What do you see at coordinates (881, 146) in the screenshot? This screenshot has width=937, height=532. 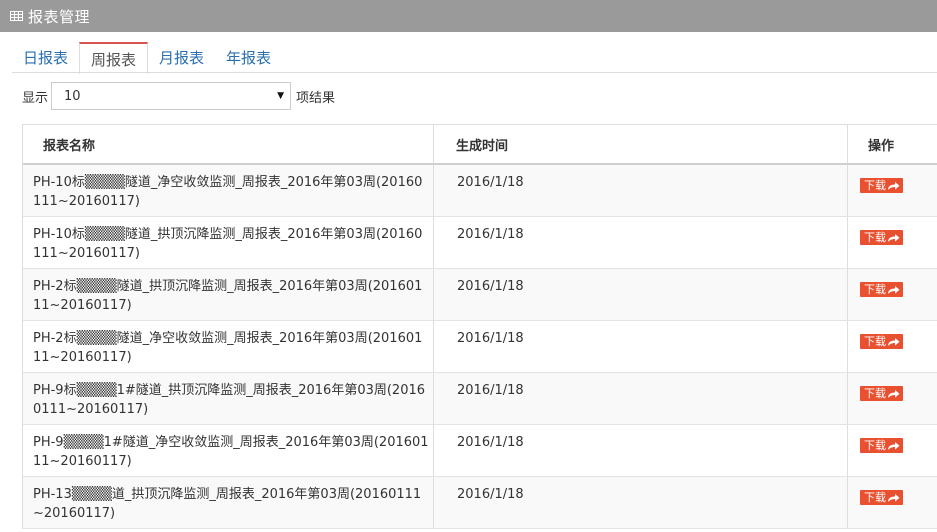 I see `column-header-actions: 操作` at bounding box center [881, 146].